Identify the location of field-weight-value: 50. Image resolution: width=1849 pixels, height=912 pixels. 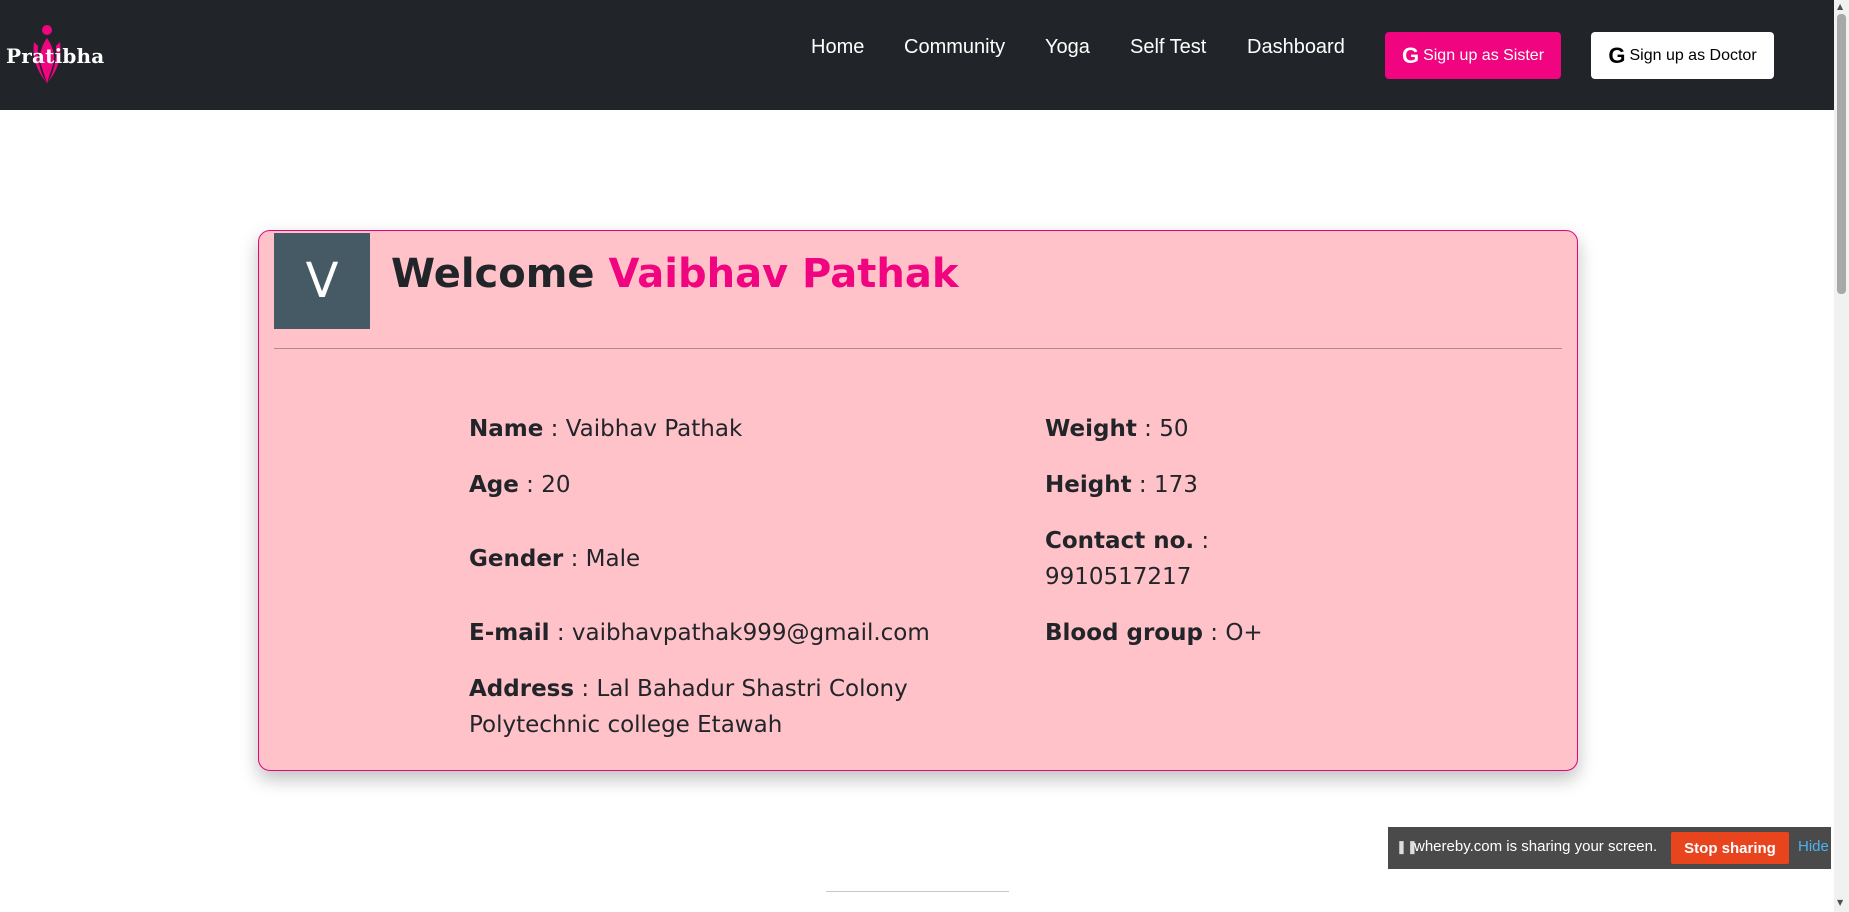
(1174, 429).